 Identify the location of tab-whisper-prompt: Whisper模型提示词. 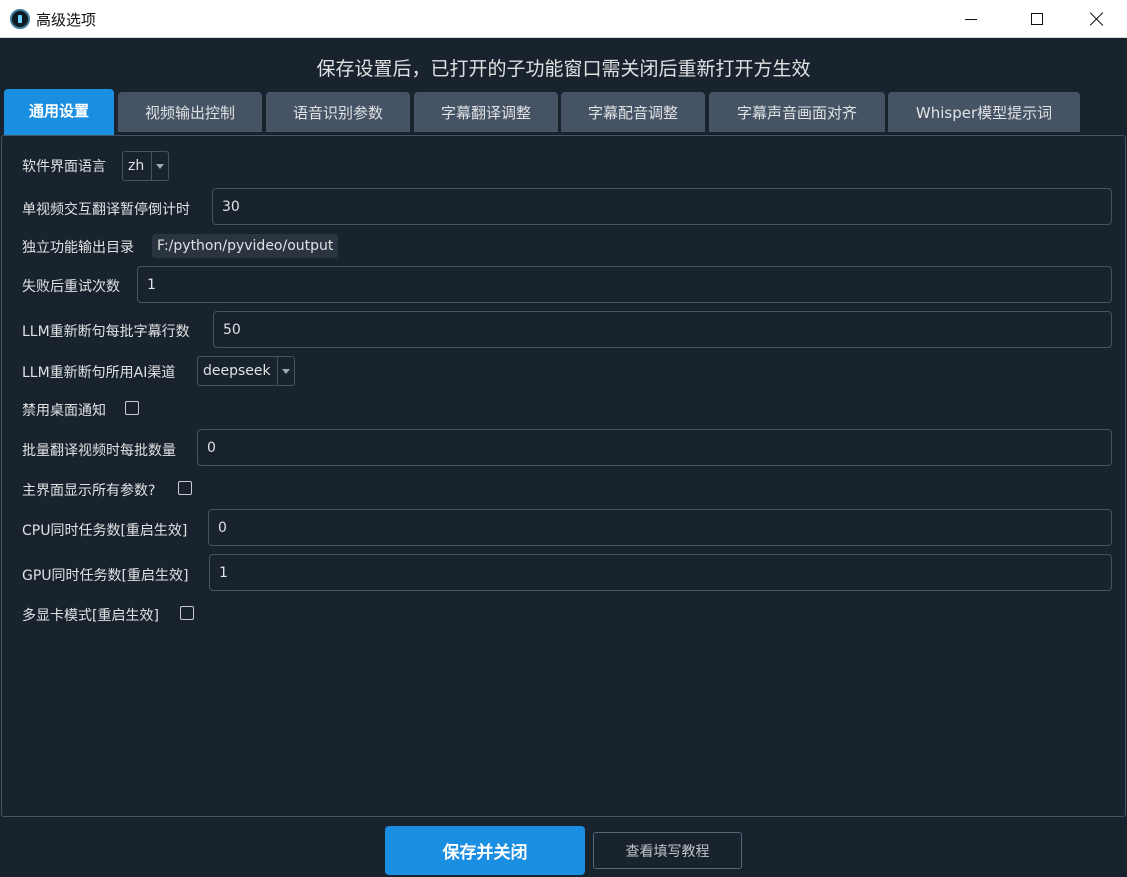
(984, 112).